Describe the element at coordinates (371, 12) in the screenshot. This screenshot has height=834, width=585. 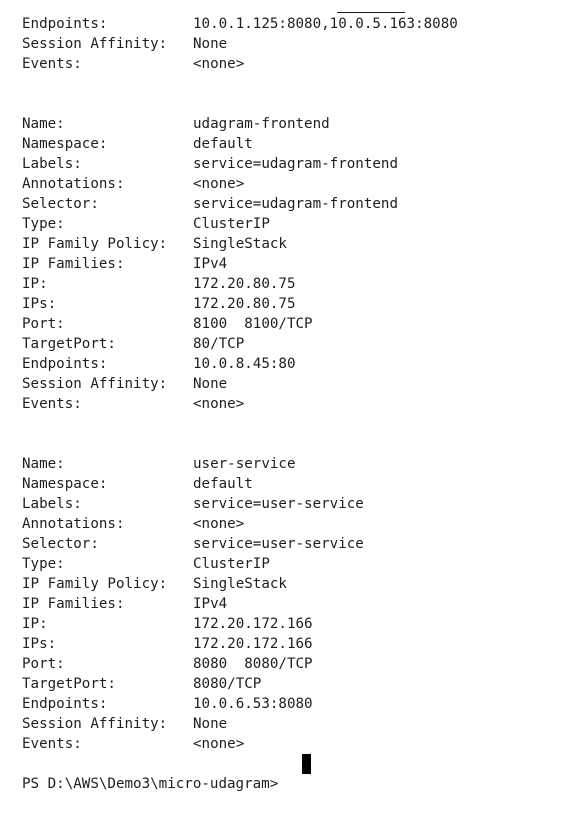
I see `selection-underline` at that location.